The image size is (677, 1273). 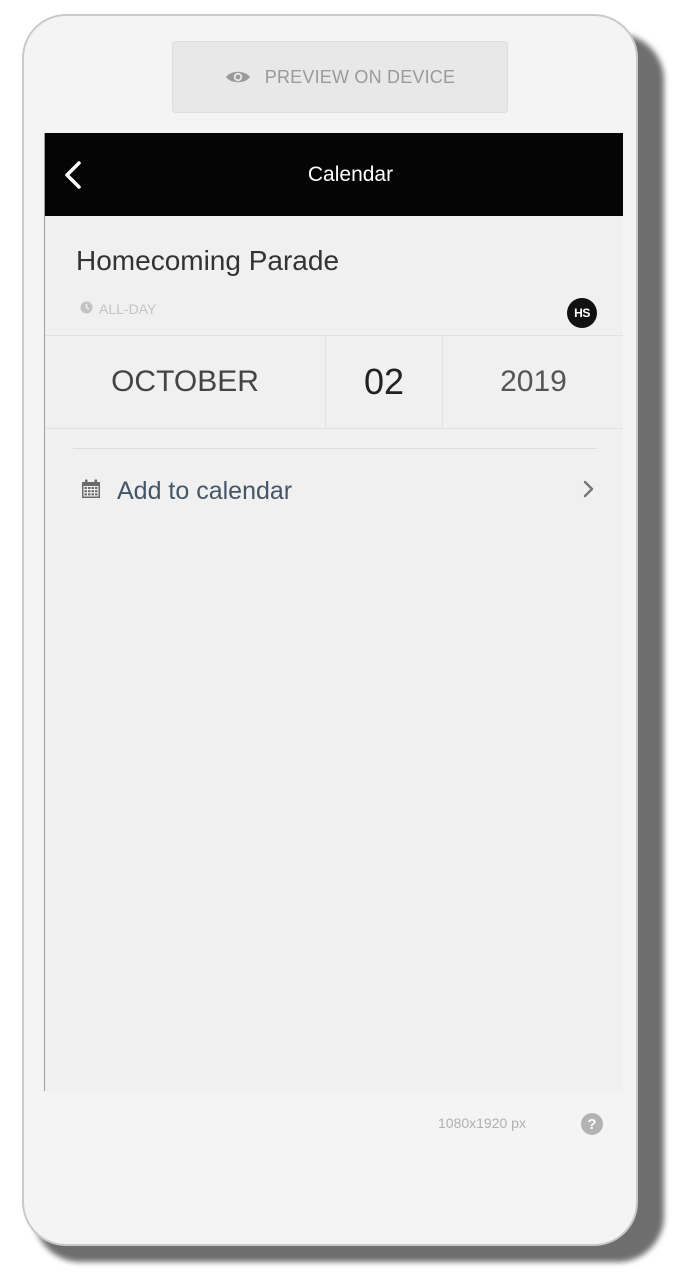 What do you see at coordinates (360, 76) in the screenshot?
I see `preview-button-label: PREVIEW ON DEVICE` at bounding box center [360, 76].